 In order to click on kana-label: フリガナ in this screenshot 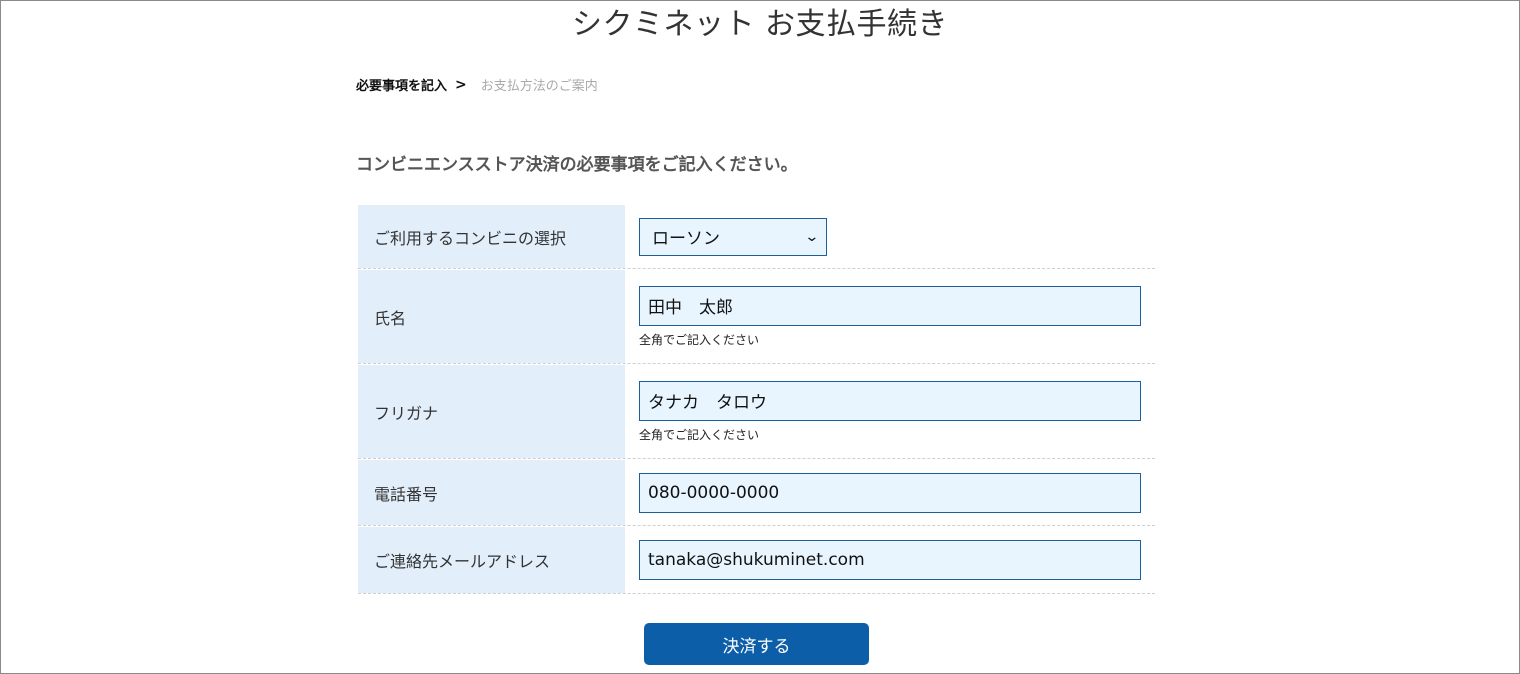, I will do `click(491, 411)`.